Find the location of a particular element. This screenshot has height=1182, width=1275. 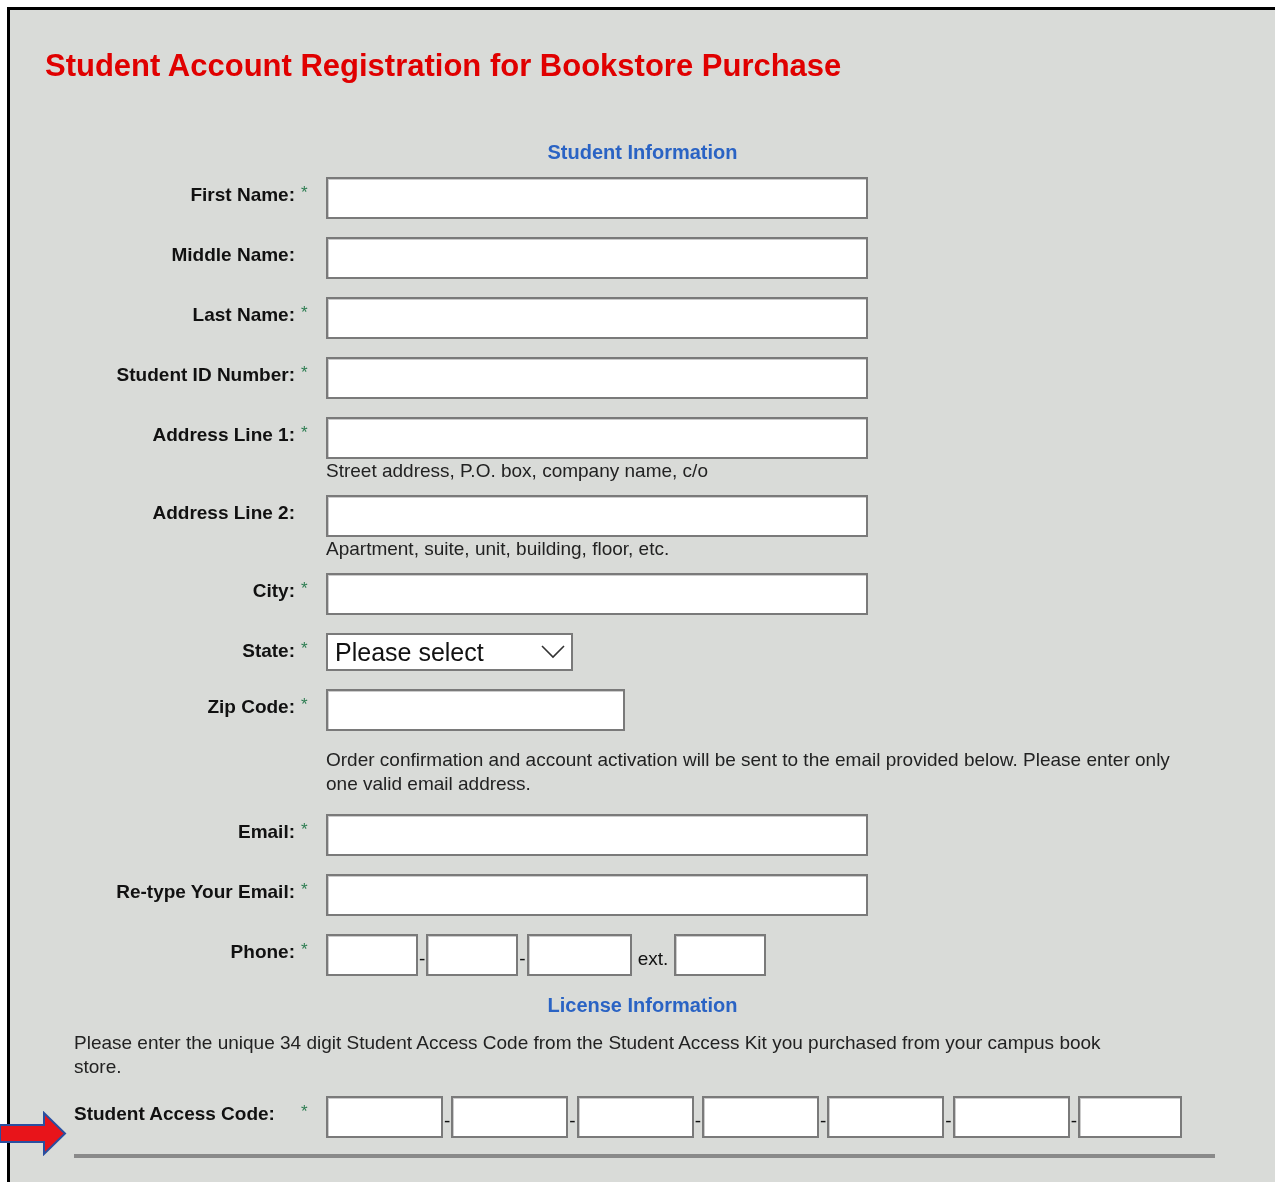

field-label: Student ID Number: is located at coordinates (205, 375).